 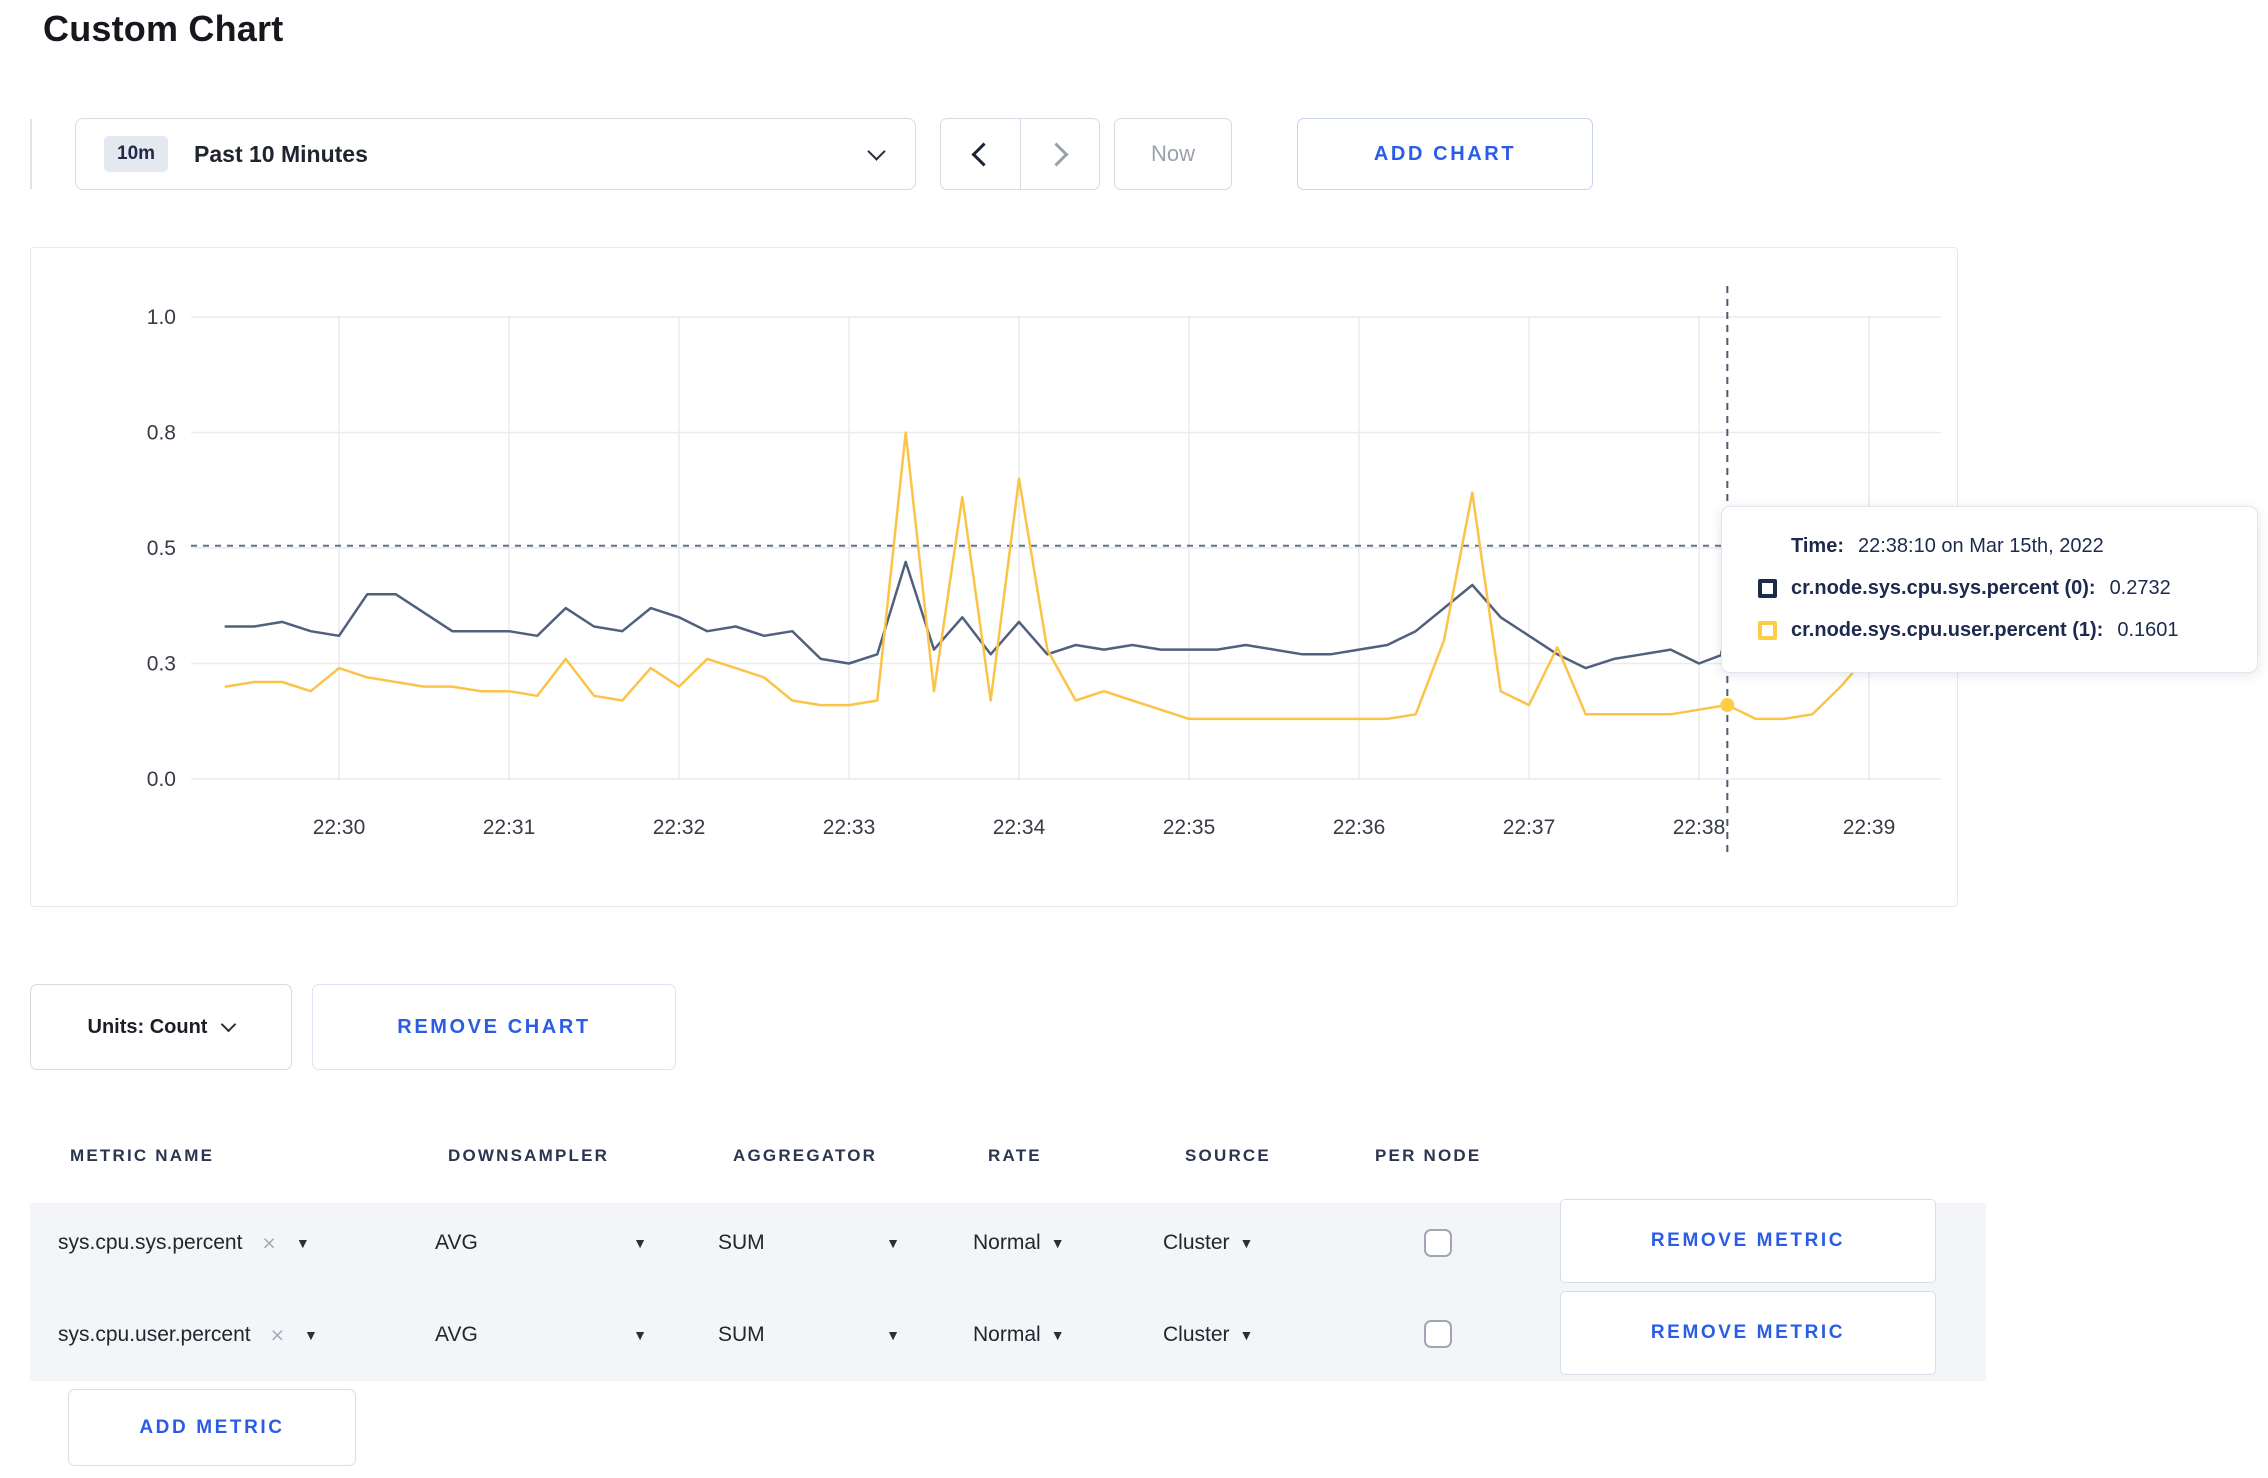 I want to click on metric-name-value: sys.cpu.user.percent, so click(x=154, y=1334).